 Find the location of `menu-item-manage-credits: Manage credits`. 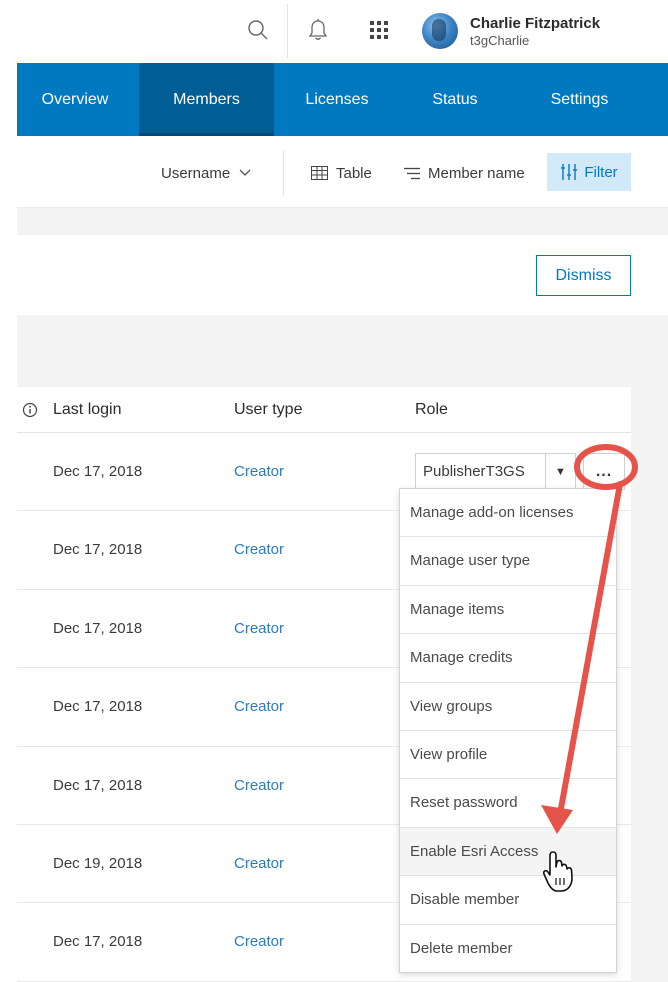

menu-item-manage-credits: Manage credits is located at coordinates (508, 658).